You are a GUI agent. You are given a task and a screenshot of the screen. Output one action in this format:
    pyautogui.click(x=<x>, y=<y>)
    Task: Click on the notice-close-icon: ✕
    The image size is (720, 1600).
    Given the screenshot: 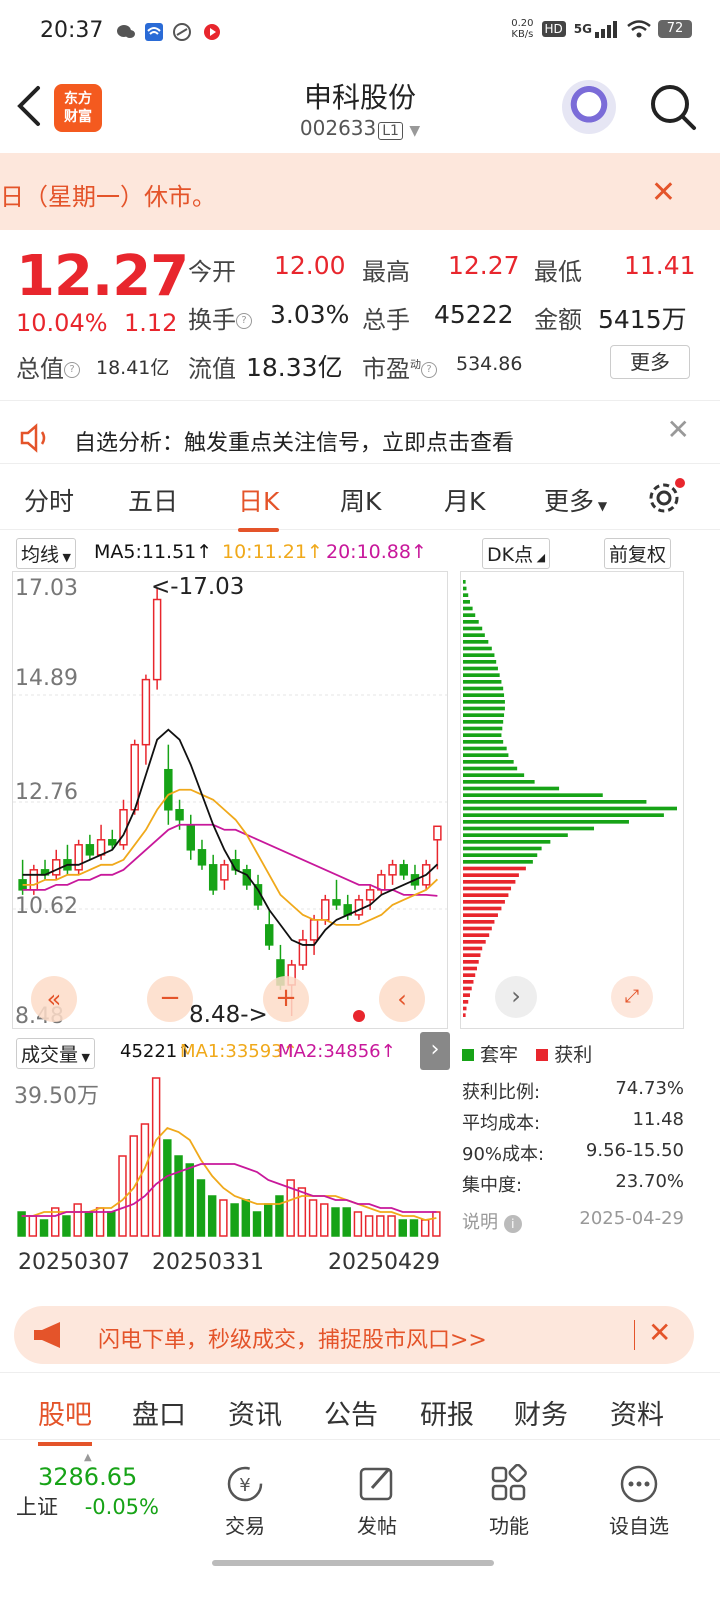 What is the action you would take?
    pyautogui.click(x=663, y=192)
    